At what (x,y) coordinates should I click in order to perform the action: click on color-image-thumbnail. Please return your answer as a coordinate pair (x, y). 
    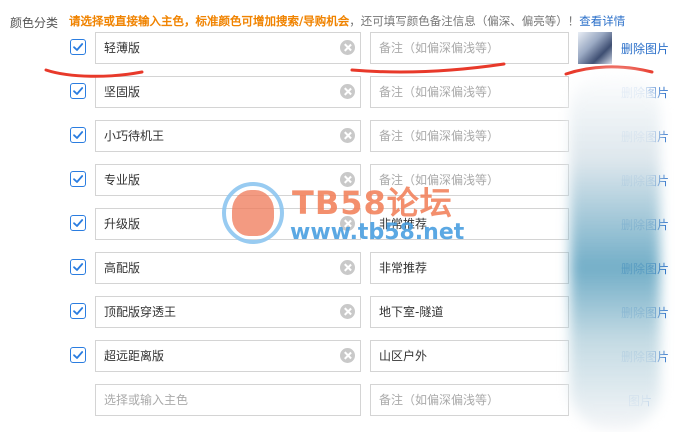
    Looking at the image, I should click on (595, 48).